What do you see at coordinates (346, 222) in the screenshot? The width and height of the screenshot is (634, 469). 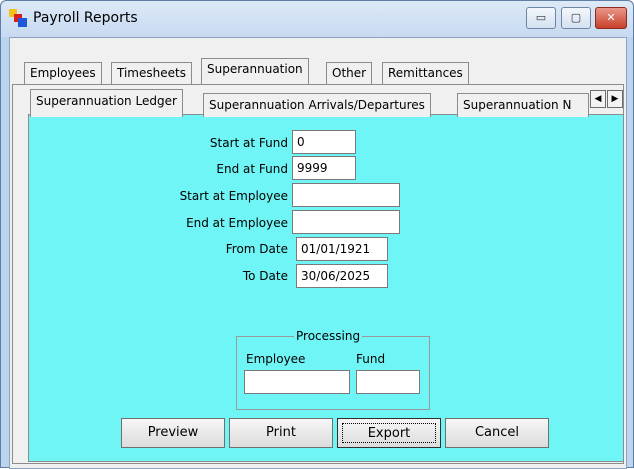 I see `end-employee-input` at bounding box center [346, 222].